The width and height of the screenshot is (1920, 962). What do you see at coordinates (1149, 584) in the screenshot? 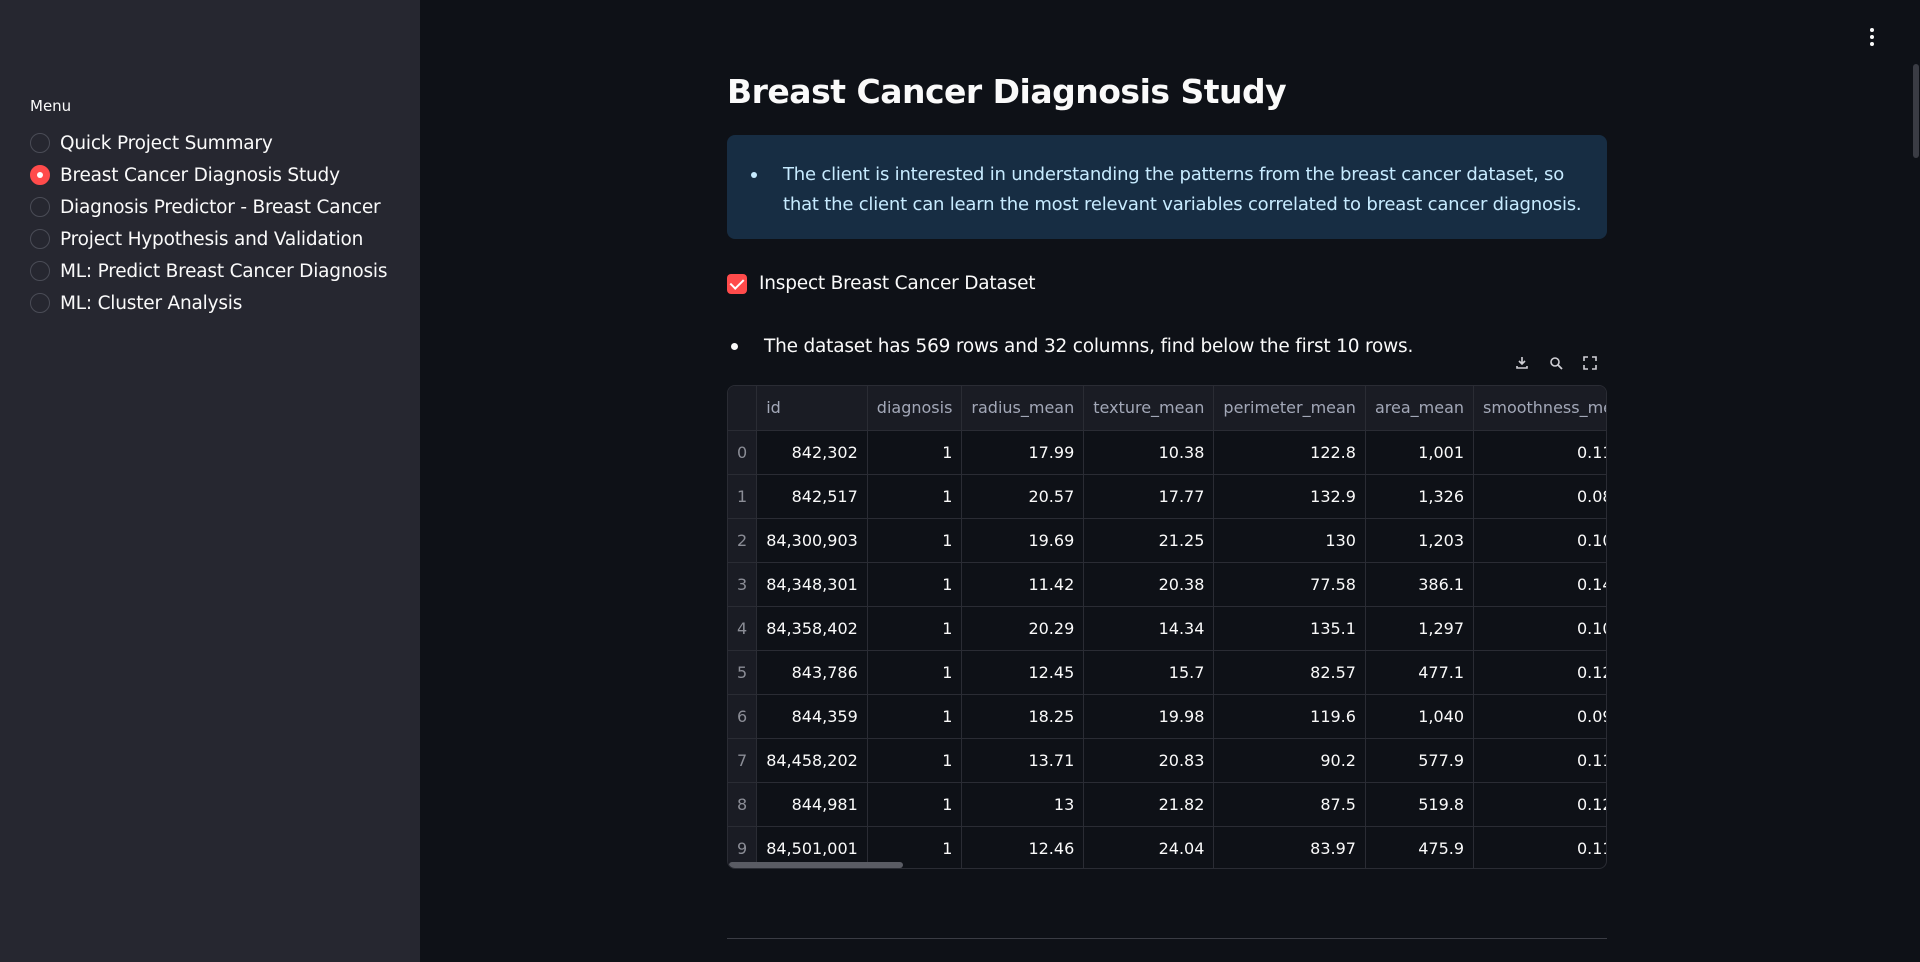
I see `table-cell: 20.38` at bounding box center [1149, 584].